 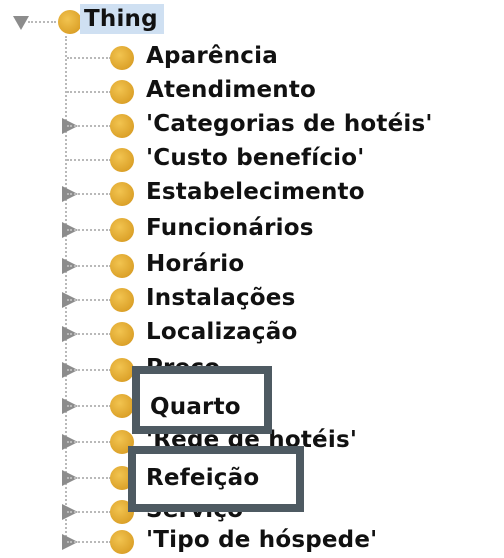 What do you see at coordinates (21, 23) in the screenshot?
I see `triangle-down-icon` at bounding box center [21, 23].